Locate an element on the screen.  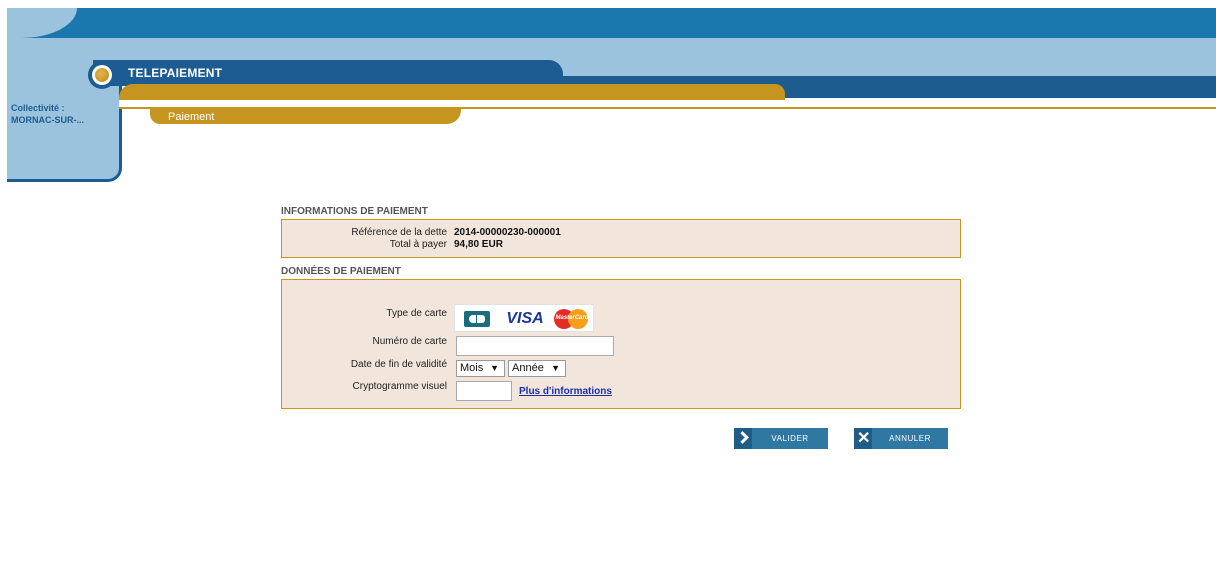
cb-icon is located at coordinates (477, 319).